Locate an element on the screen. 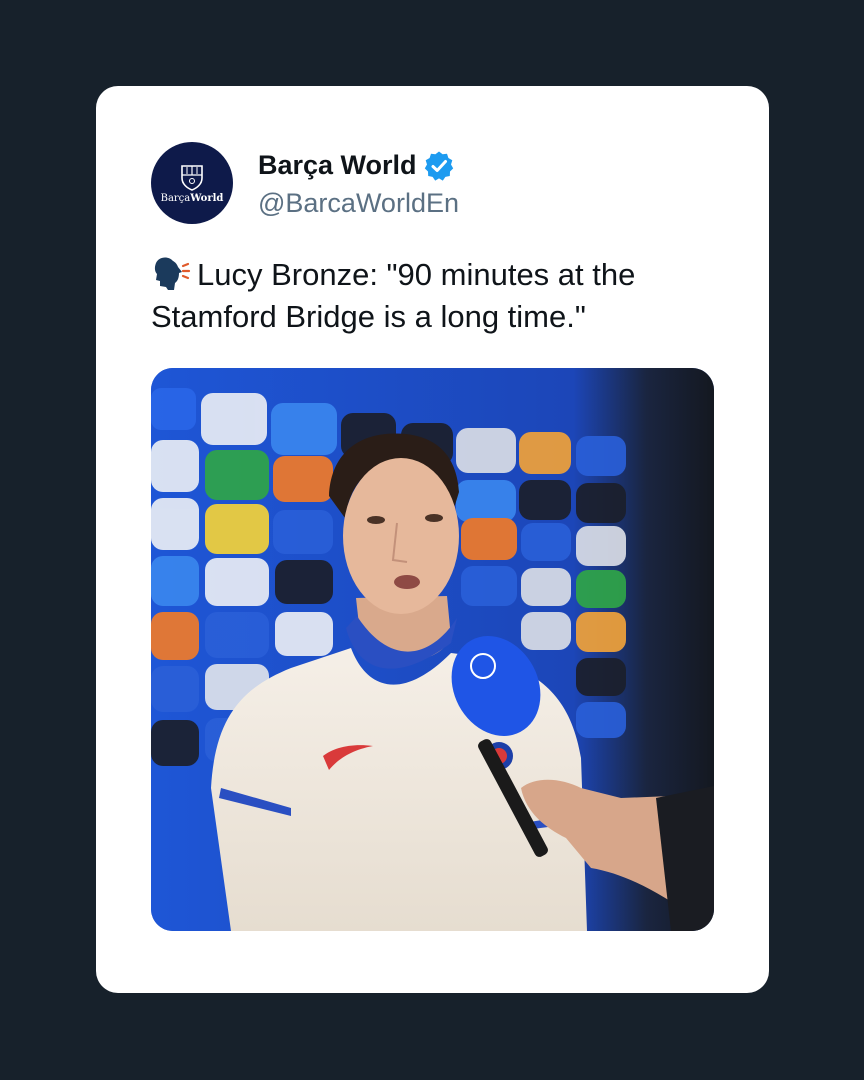 The height and width of the screenshot is (1080, 864). avatar-label-bold: World is located at coordinates (207, 198).